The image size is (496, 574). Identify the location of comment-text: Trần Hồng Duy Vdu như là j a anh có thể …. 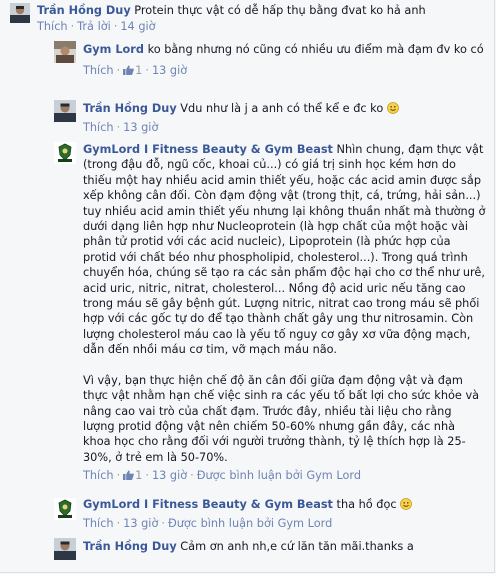
(284, 108).